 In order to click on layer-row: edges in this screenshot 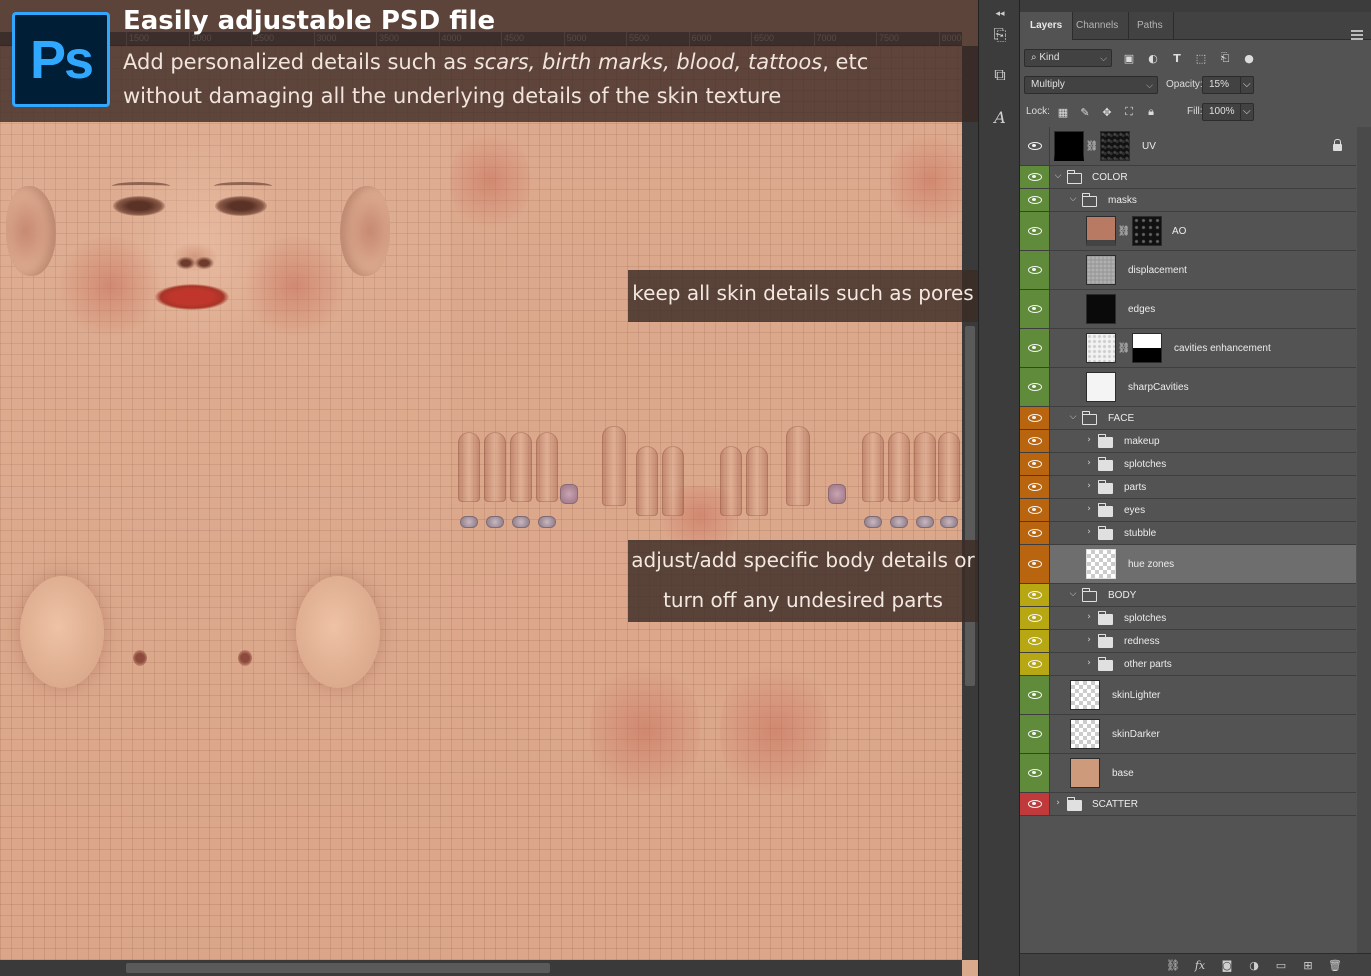, I will do `click(1188, 309)`.